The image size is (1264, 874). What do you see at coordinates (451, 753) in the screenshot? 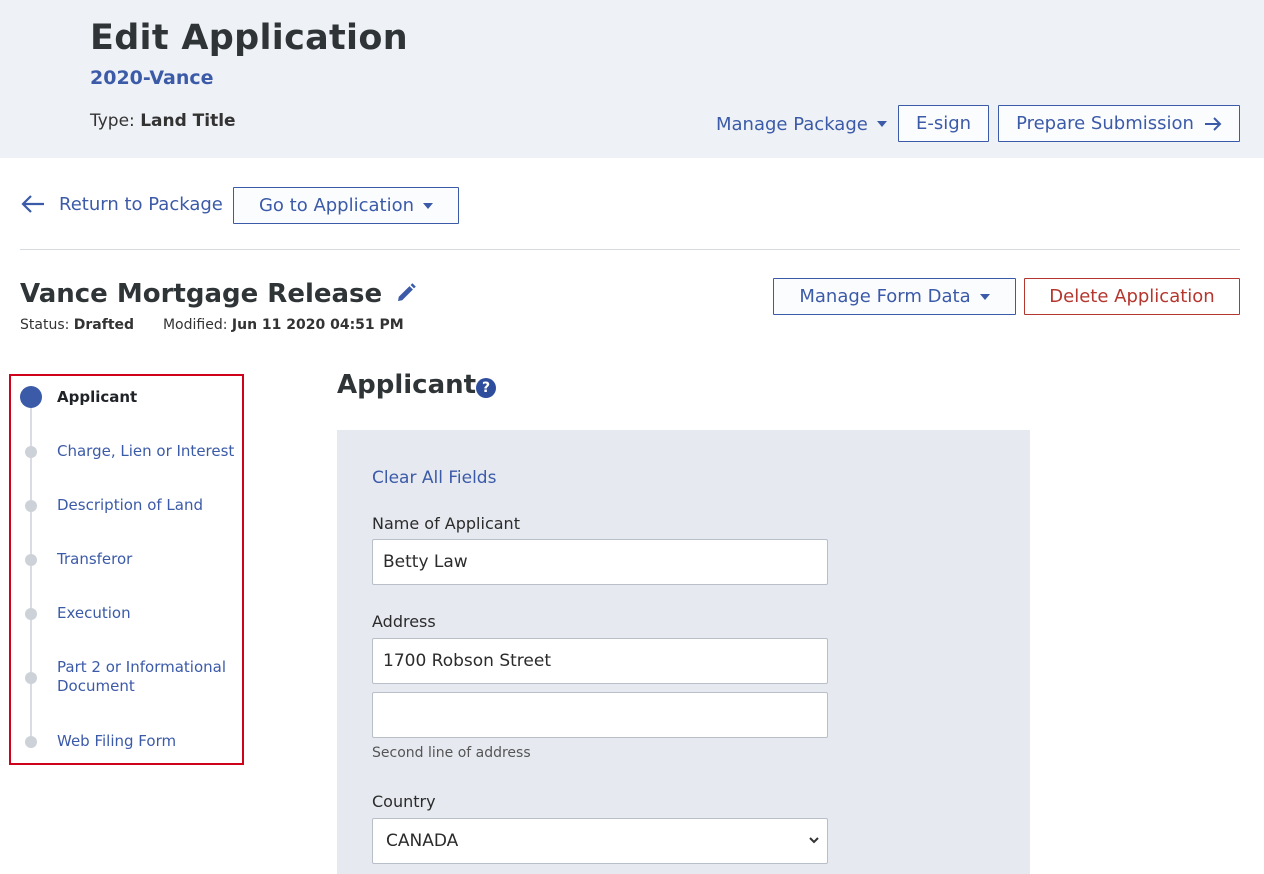
I see `address-line2-hint: Second line of address` at bounding box center [451, 753].